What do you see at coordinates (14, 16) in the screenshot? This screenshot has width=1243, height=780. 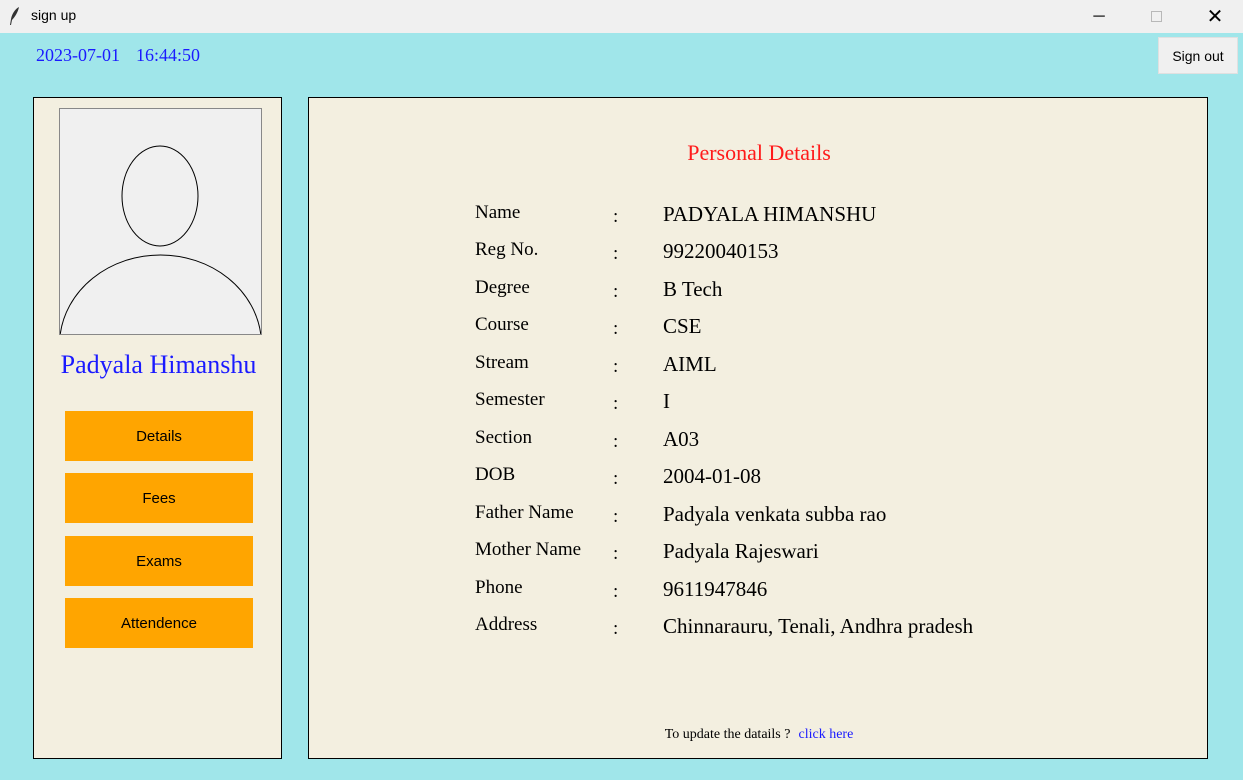 I see `feather-icon` at bounding box center [14, 16].